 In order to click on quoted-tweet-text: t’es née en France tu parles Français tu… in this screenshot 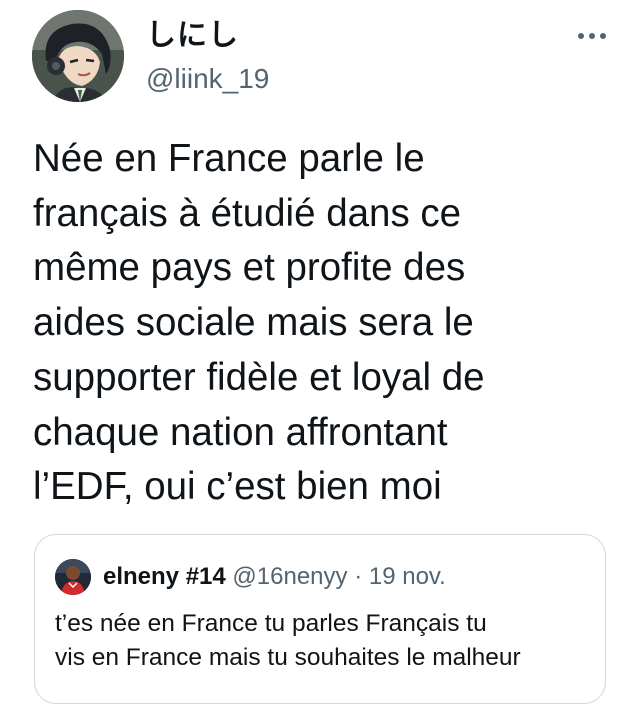, I will do `click(288, 640)`.